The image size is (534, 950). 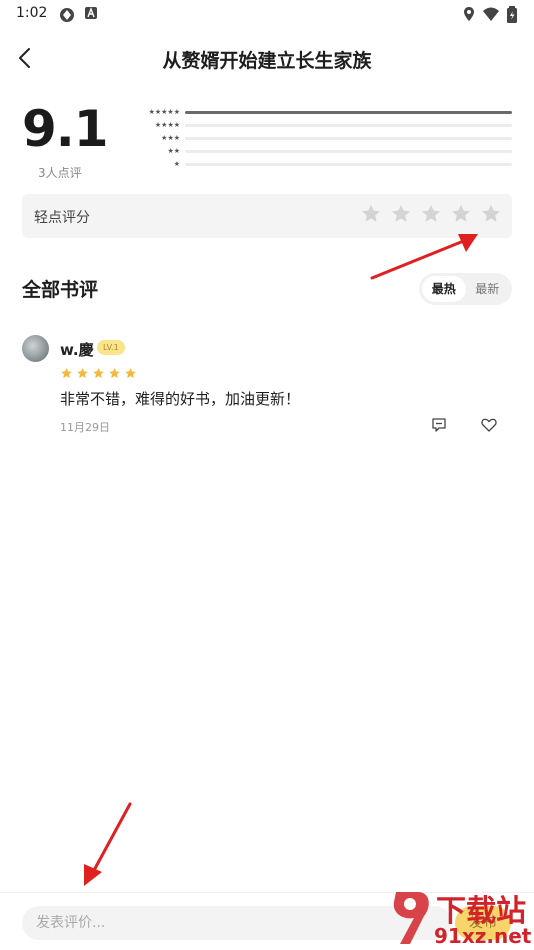 I want to click on rating-distribution: ★★★★★ ★★★★ ★★★ ★★ ★, so click(x=322, y=139).